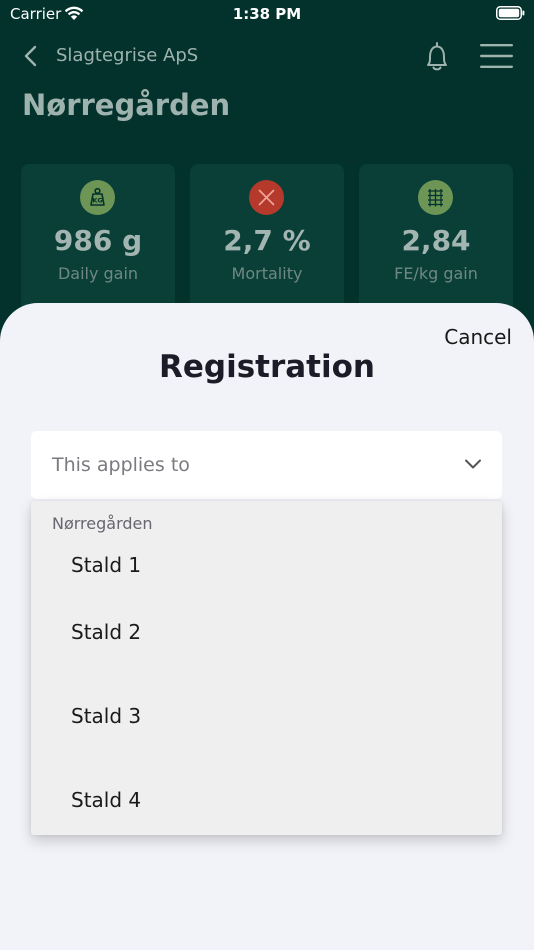  I want to click on status-time: 1:38 PM, so click(267, 14).